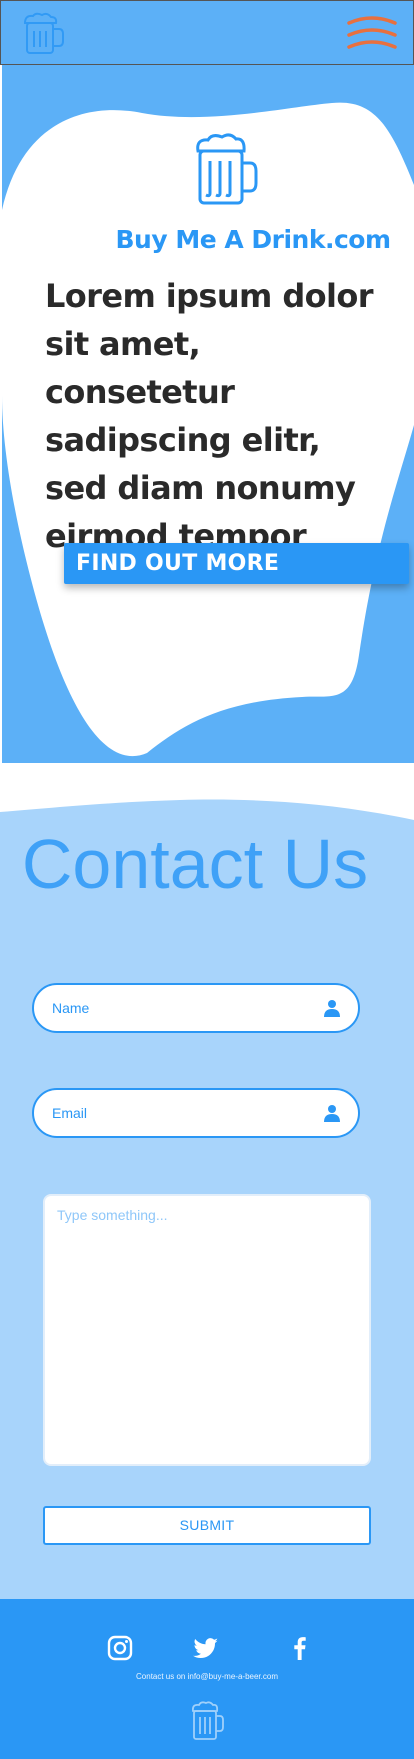 This screenshot has height=1759, width=414. What do you see at coordinates (182, 1008) in the screenshot?
I see `name-input` at bounding box center [182, 1008].